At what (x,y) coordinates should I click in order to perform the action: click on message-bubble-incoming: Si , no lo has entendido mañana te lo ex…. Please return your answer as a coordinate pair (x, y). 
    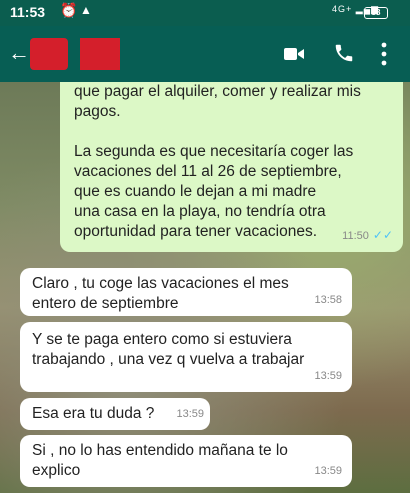
    Looking at the image, I should click on (186, 461).